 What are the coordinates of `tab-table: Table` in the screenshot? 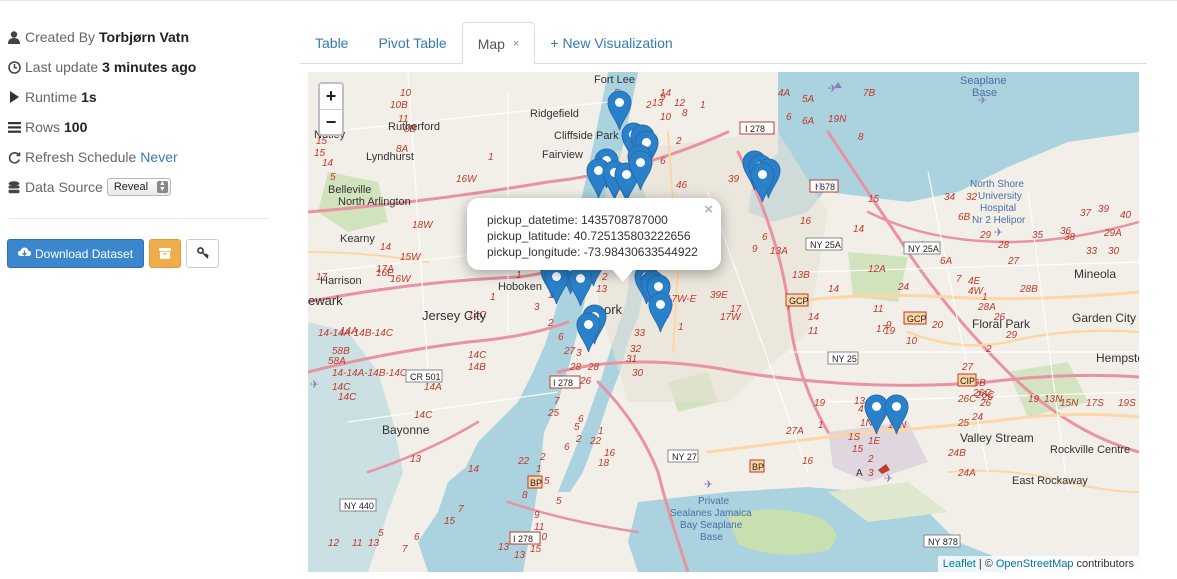 It's located at (331, 43).